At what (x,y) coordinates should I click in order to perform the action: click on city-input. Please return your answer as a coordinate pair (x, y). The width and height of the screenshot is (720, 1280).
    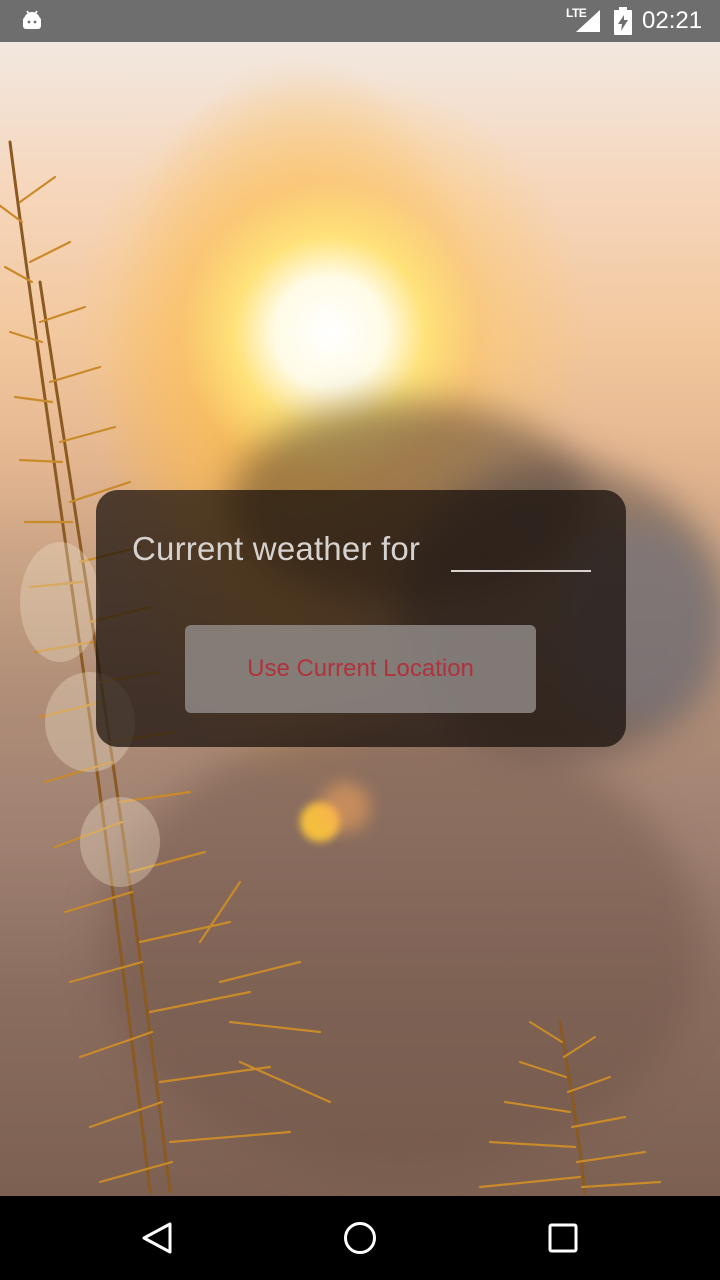
    Looking at the image, I should click on (521, 553).